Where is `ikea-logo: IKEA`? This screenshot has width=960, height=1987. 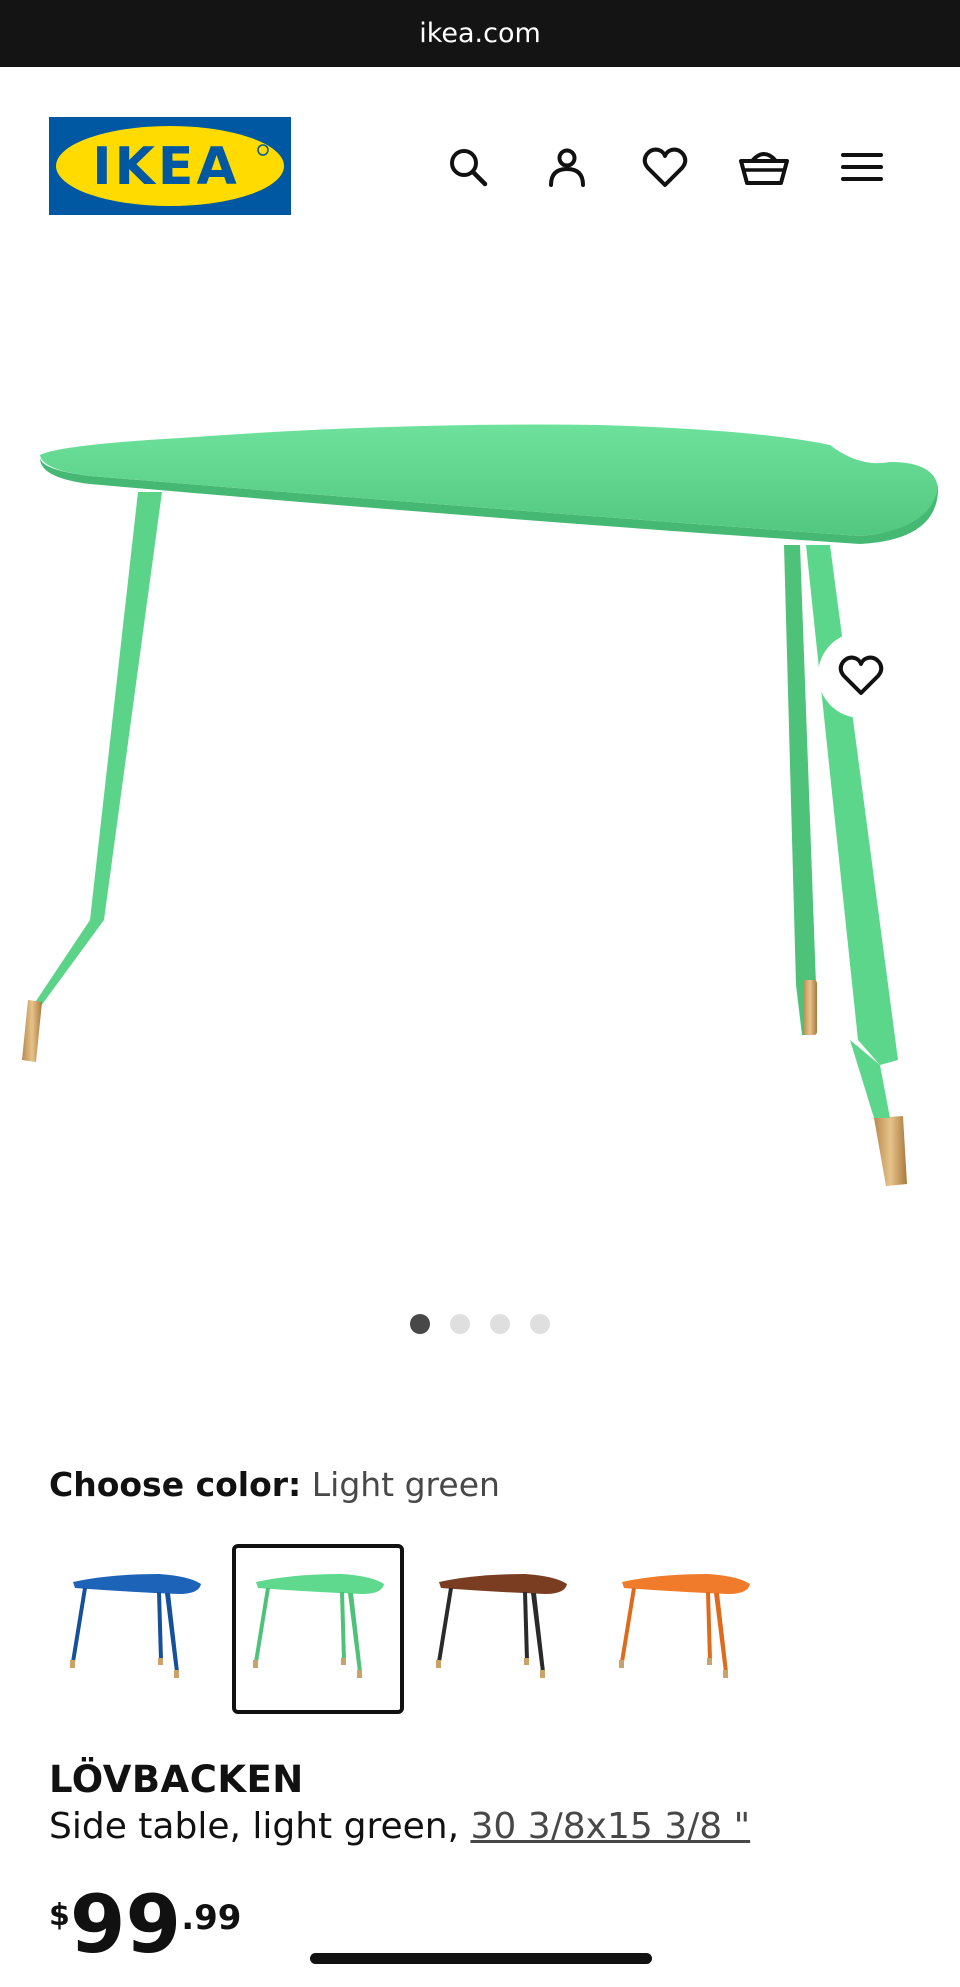 ikea-logo: IKEA is located at coordinates (170, 166).